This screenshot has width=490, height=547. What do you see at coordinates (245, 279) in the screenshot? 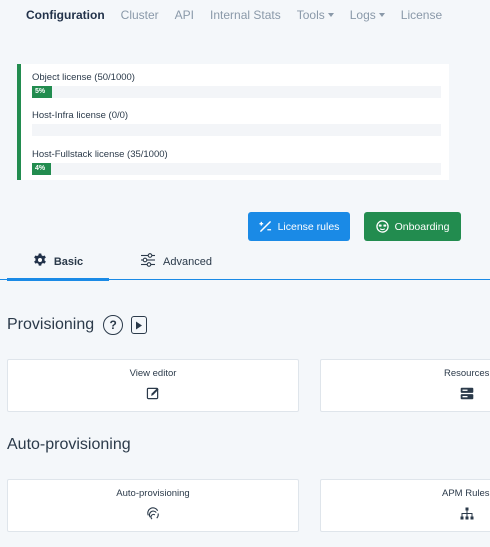
I see `tabs-divider` at bounding box center [245, 279].